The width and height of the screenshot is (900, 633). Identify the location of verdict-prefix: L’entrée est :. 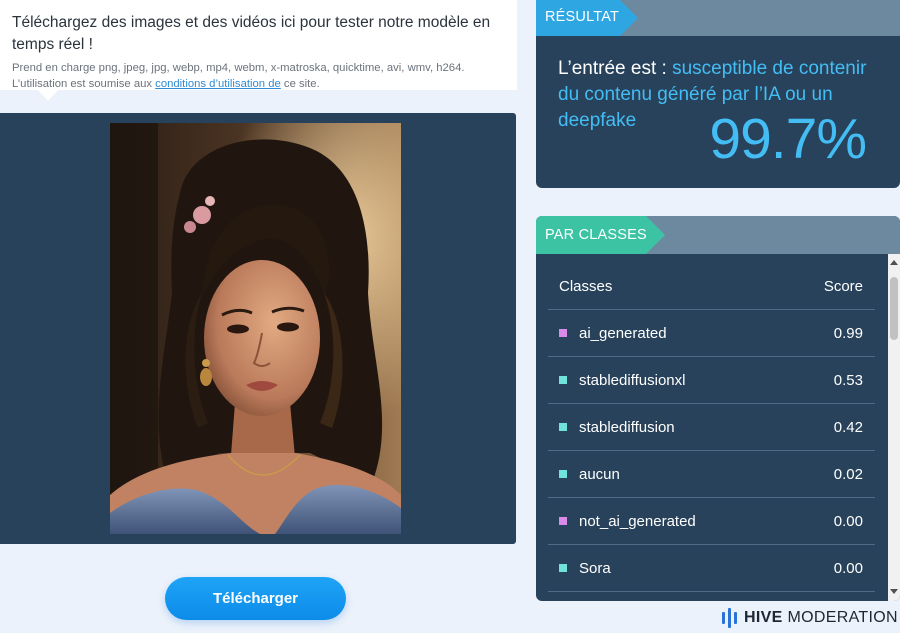
(615, 68).